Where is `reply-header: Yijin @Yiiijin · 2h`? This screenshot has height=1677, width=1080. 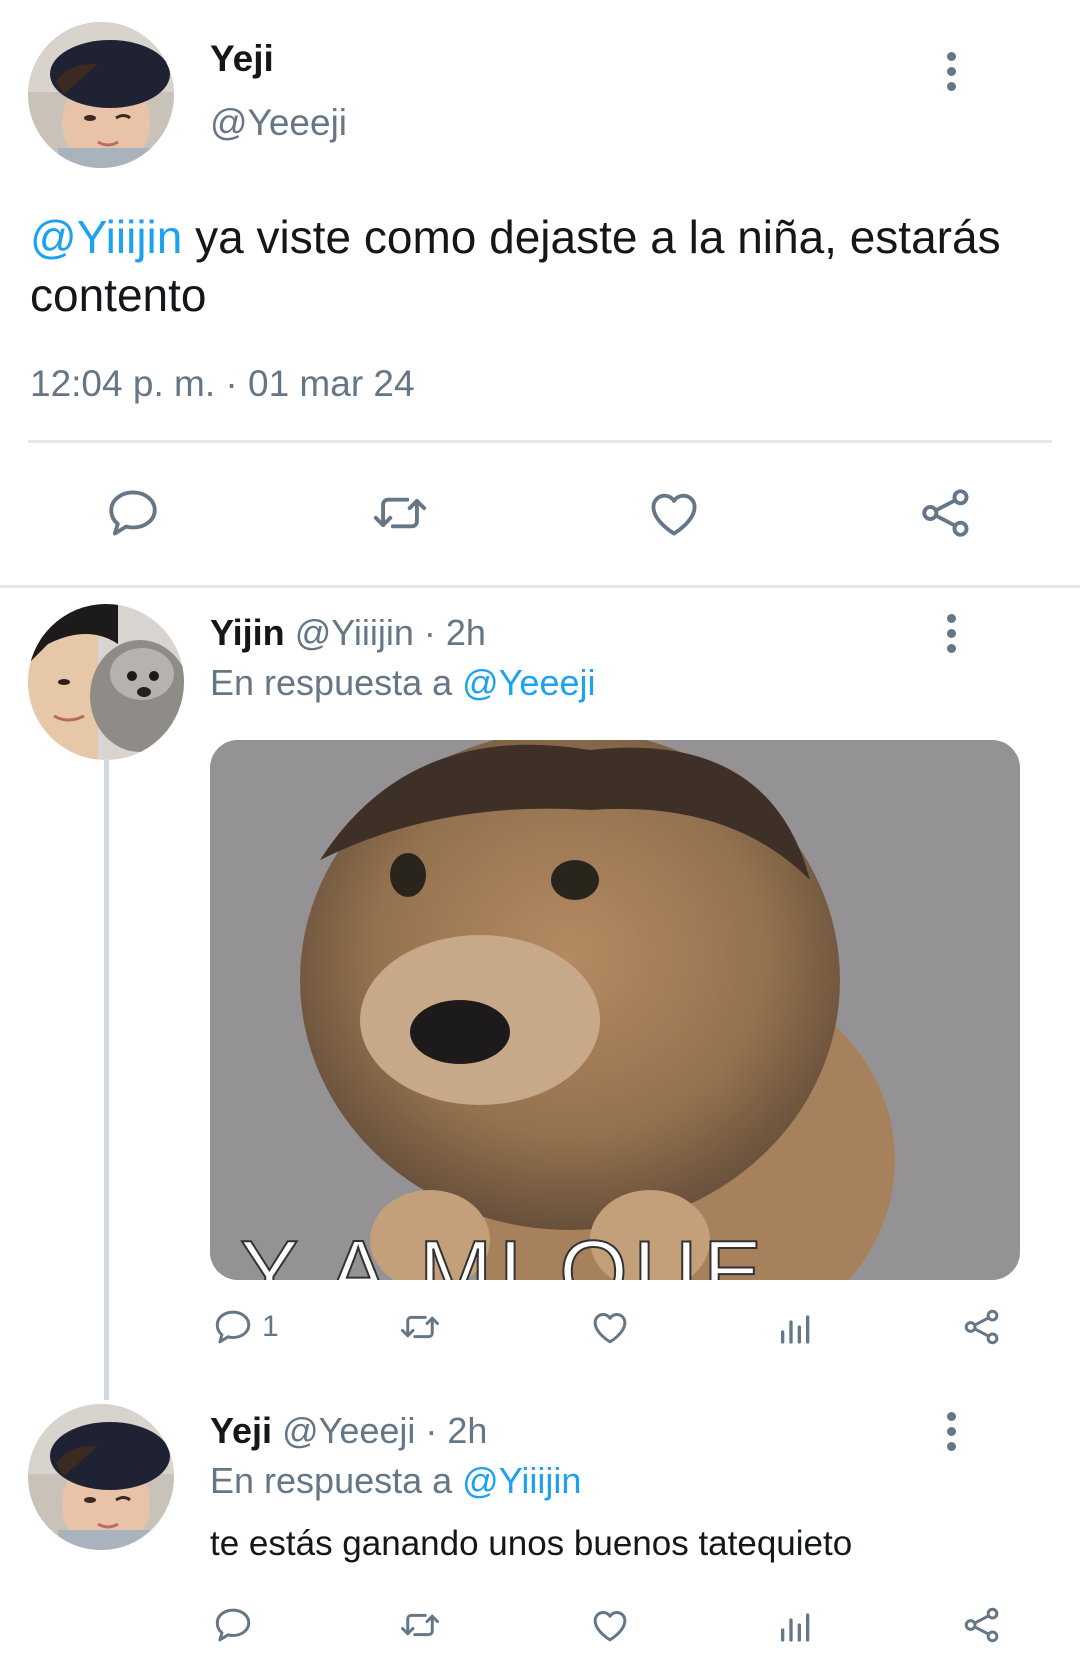
reply-header: Yijin @Yiiijin · 2h is located at coordinates (348, 633).